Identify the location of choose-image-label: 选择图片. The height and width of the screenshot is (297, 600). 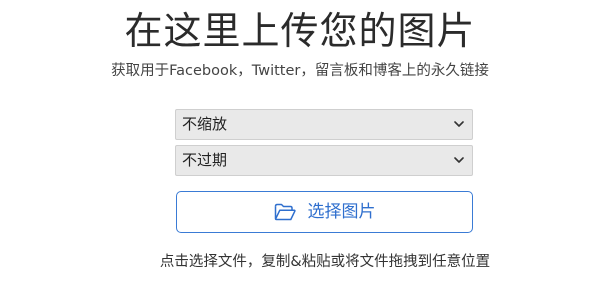
(341, 212).